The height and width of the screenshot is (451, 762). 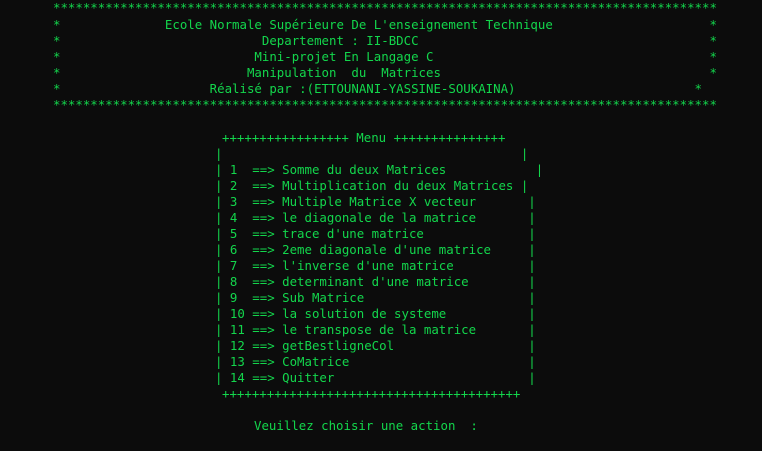 I want to click on menu-item-7: | 7 ==> l'inverse d'une matrice |, so click(x=375, y=265).